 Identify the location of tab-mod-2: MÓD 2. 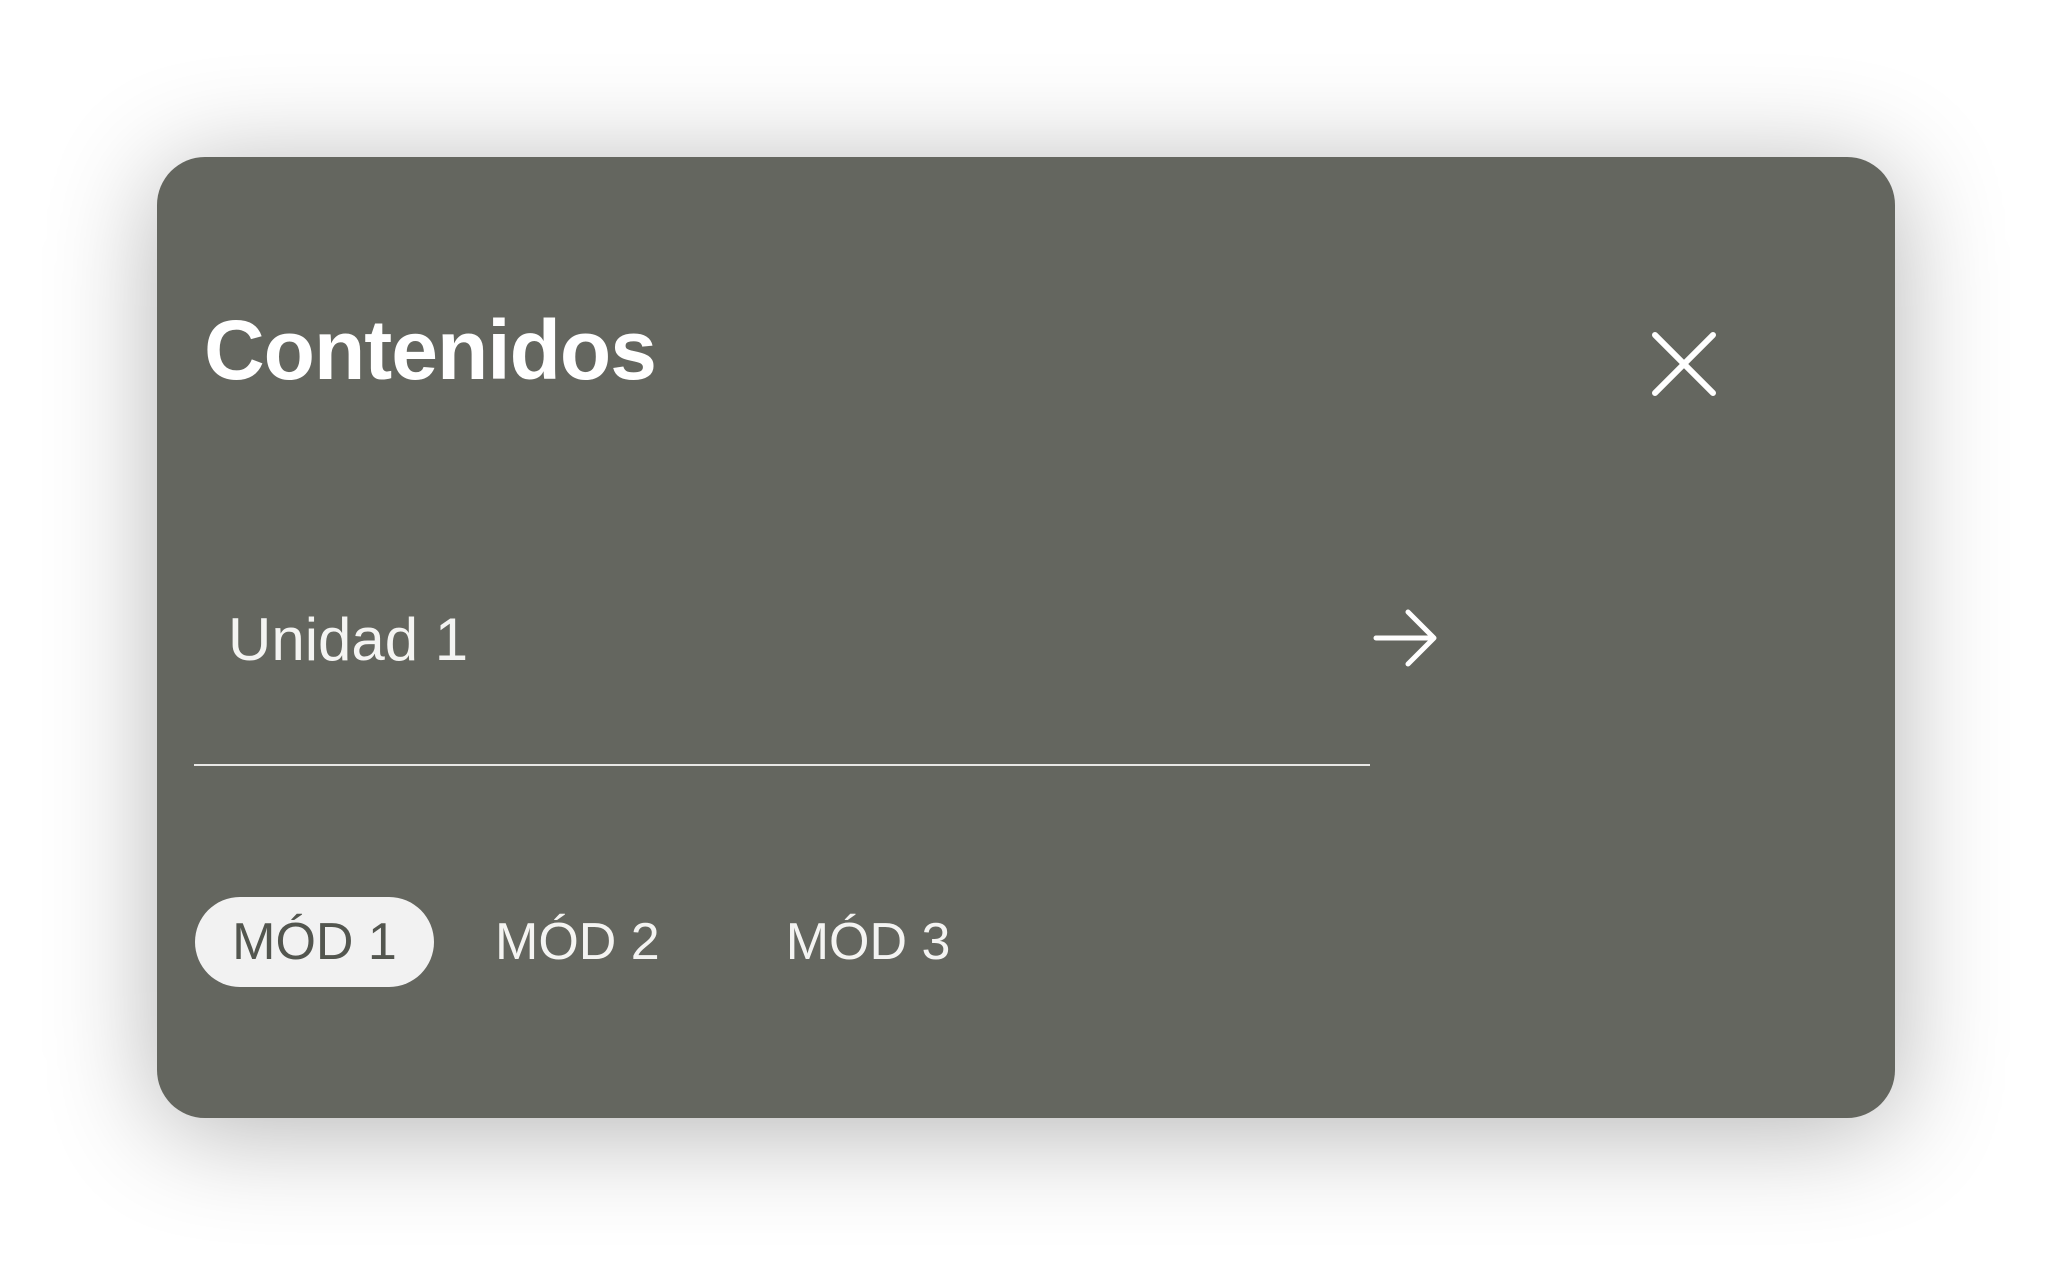
(577, 942).